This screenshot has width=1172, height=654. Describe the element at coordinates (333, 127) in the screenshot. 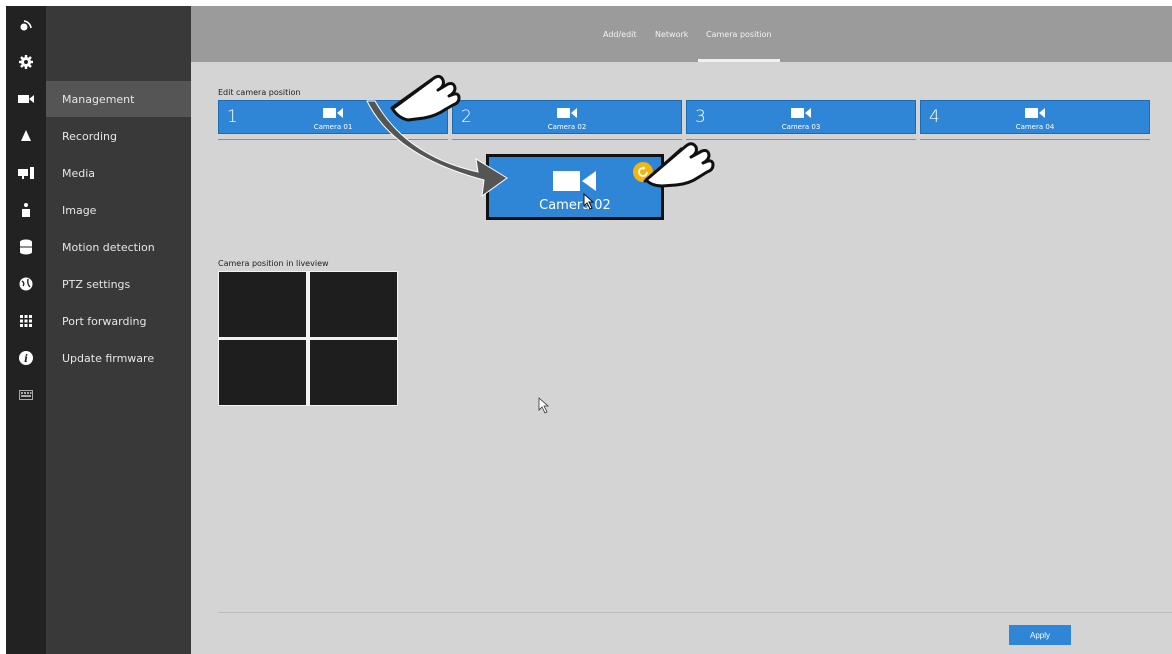

I see `tile-camera-name: Camera 01` at that location.